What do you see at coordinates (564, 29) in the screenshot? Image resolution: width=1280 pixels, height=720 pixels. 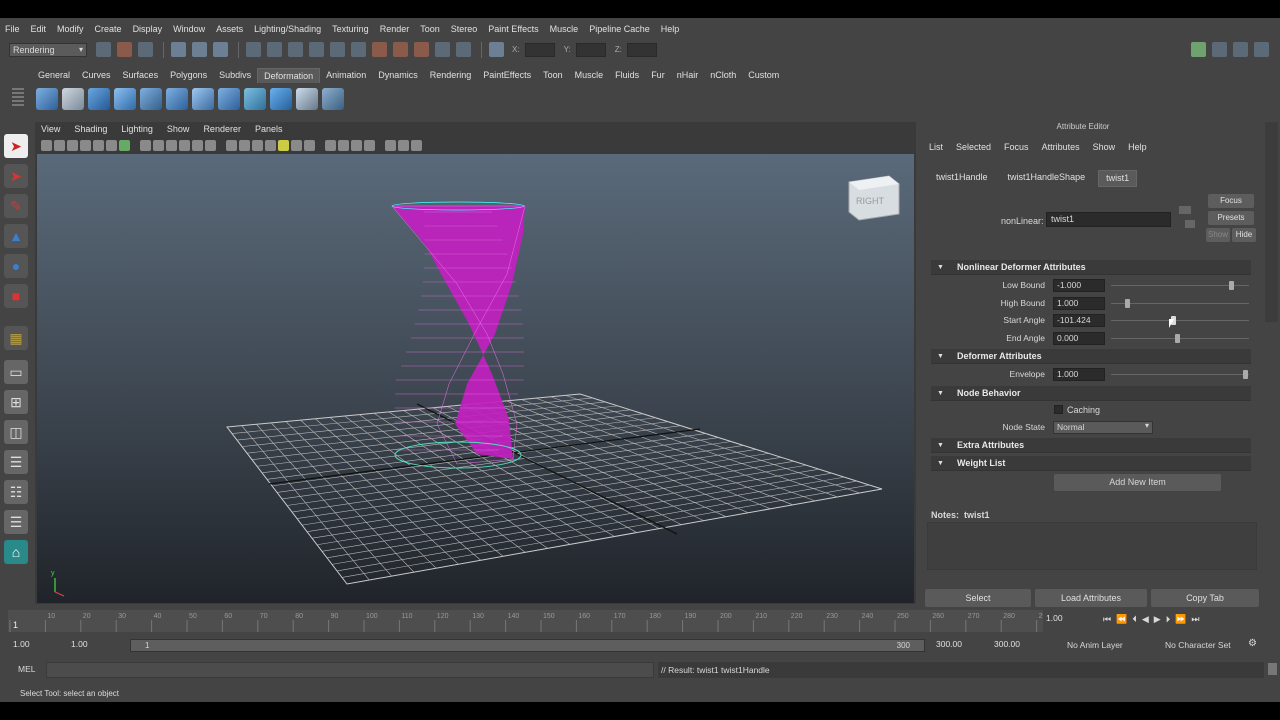 I see `menu-muscle: Muscle` at bounding box center [564, 29].